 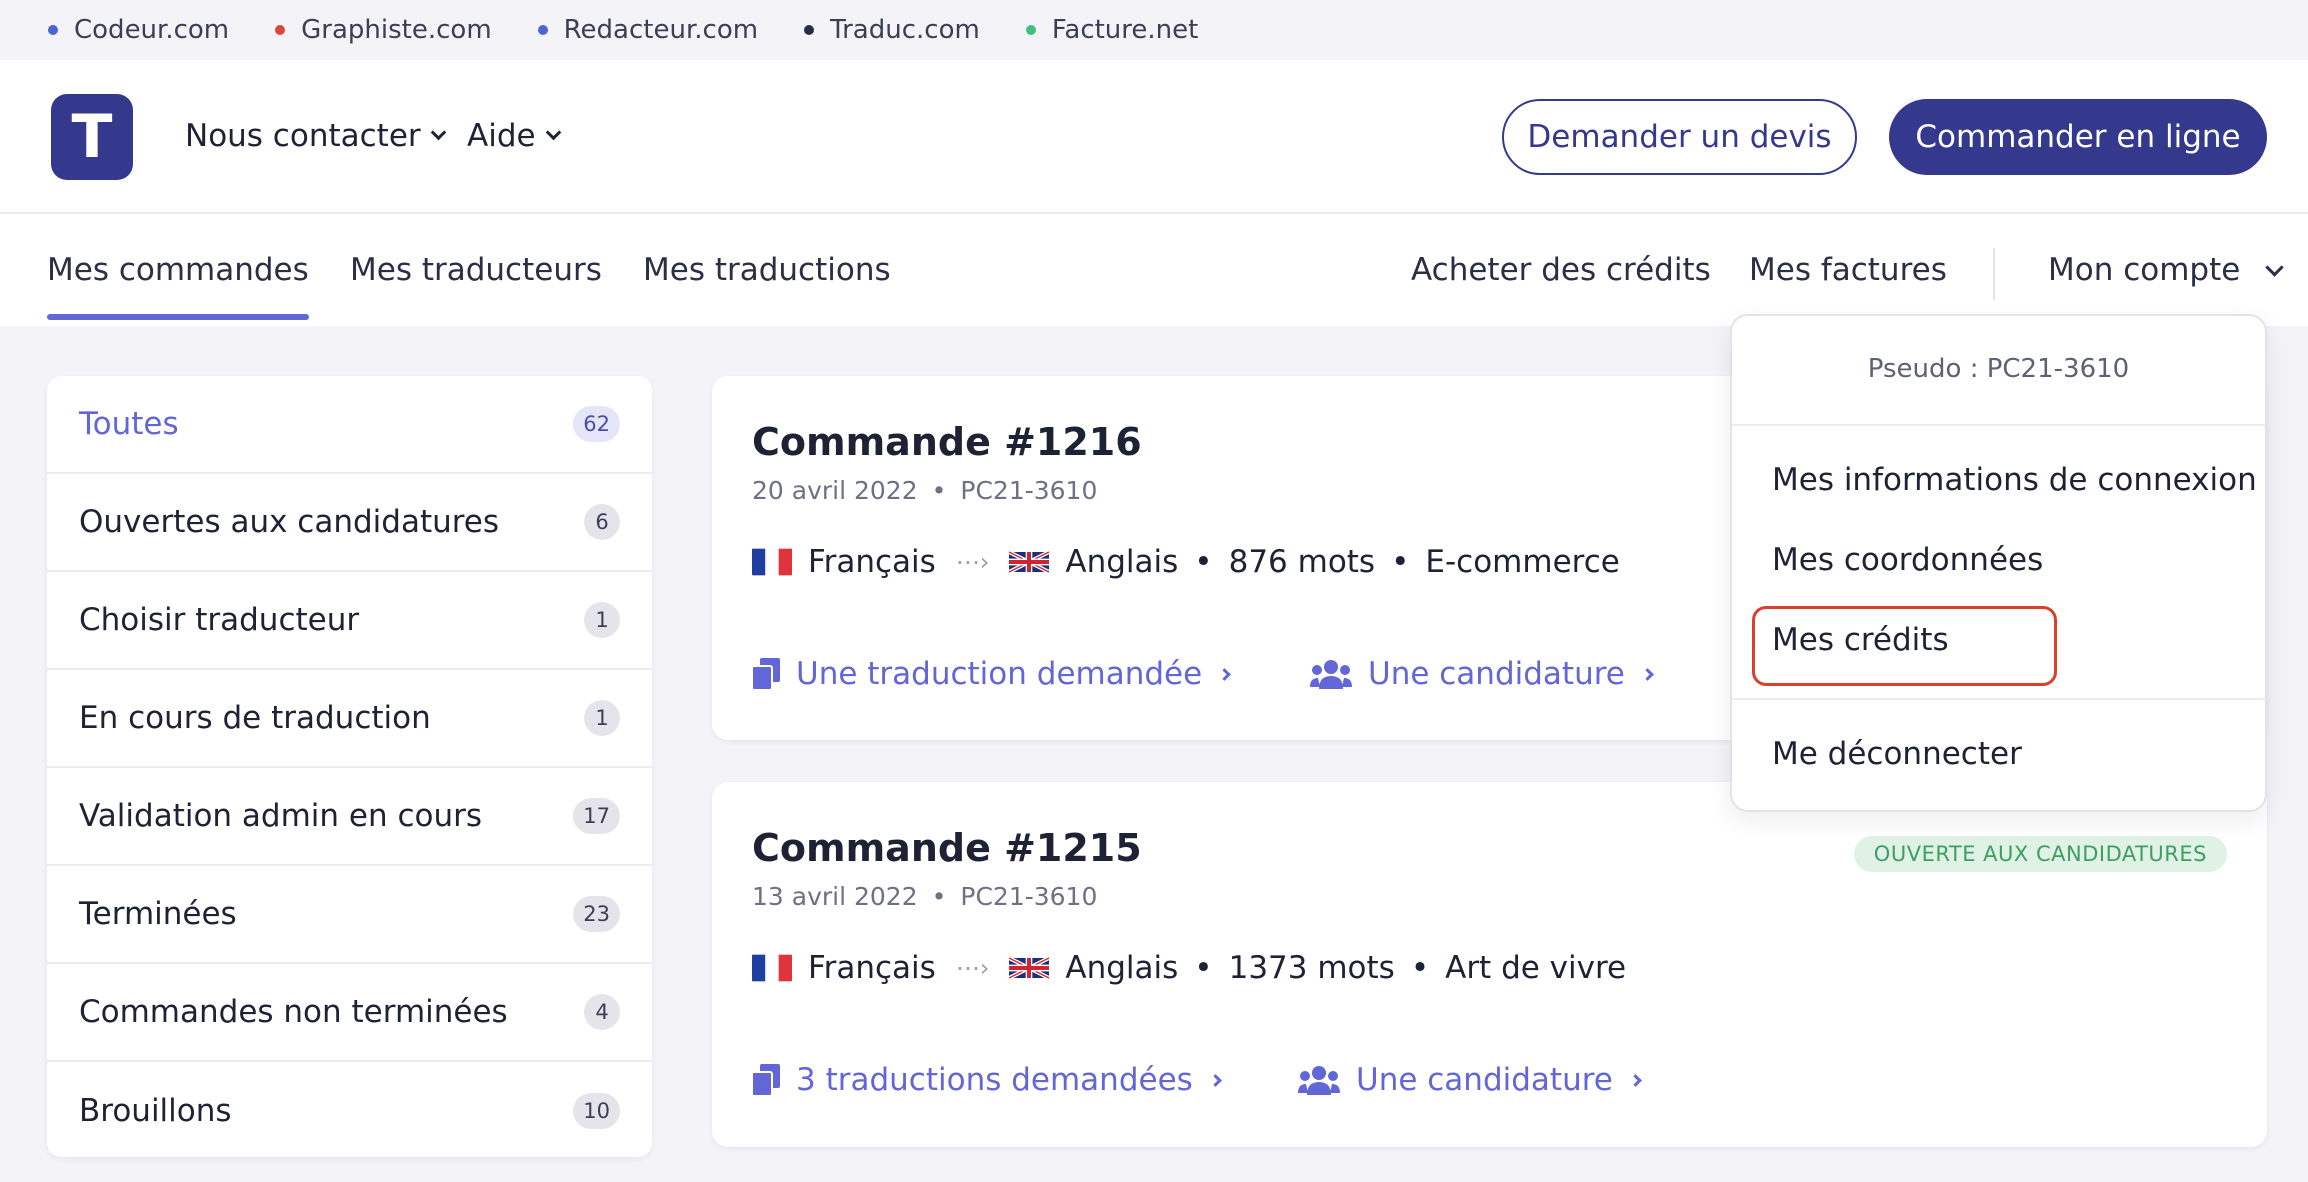 What do you see at coordinates (1679, 137) in the screenshot?
I see `request-quote-button: Demander un devis` at bounding box center [1679, 137].